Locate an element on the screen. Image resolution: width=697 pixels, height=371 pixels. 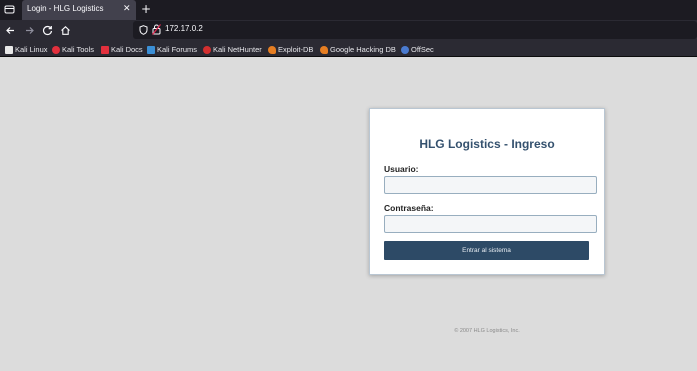
bookmark-label: Kali Docs is located at coordinates (127, 49).